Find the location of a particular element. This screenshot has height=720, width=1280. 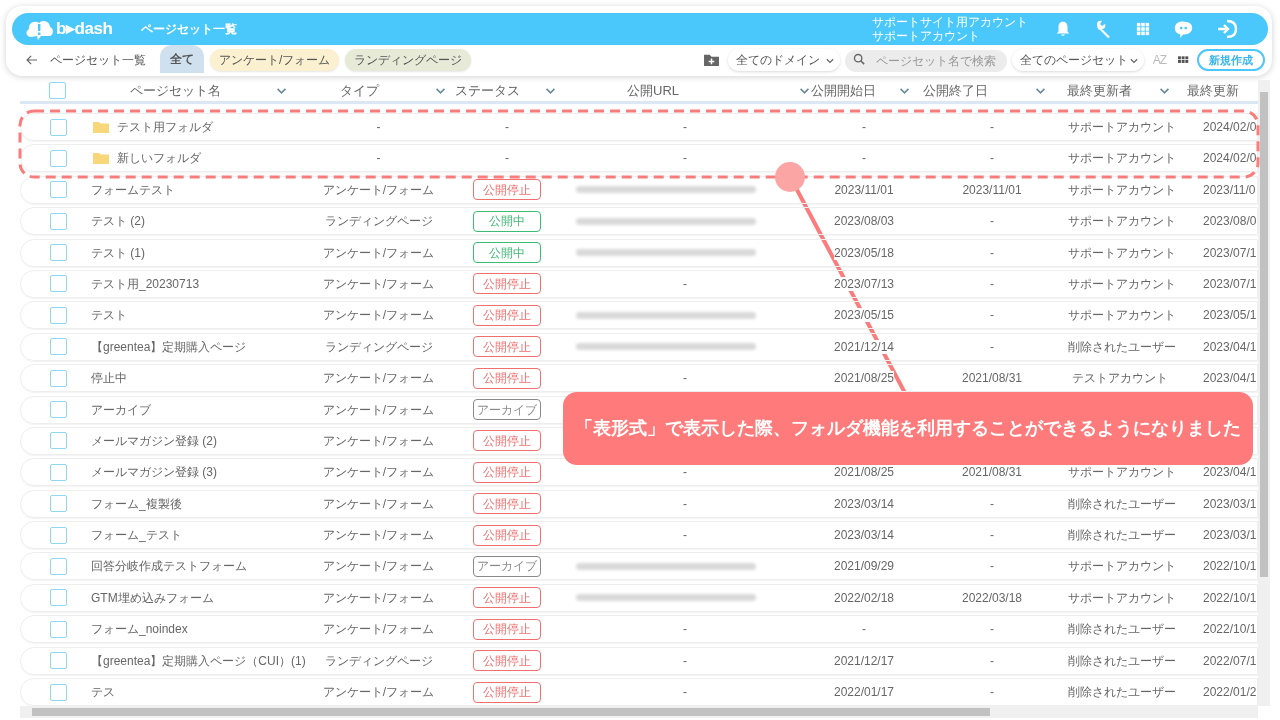

date-text: 2021/12/17 is located at coordinates (864, 660).